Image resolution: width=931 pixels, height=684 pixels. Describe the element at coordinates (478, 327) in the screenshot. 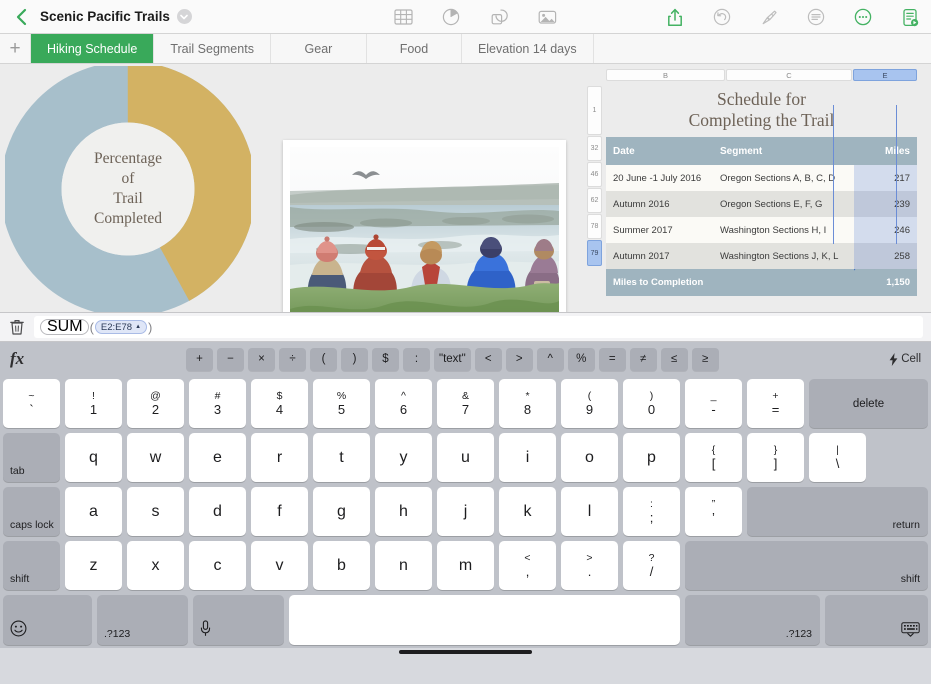

I see `formula-input: SUM ( E2:E78 ▲ )` at that location.